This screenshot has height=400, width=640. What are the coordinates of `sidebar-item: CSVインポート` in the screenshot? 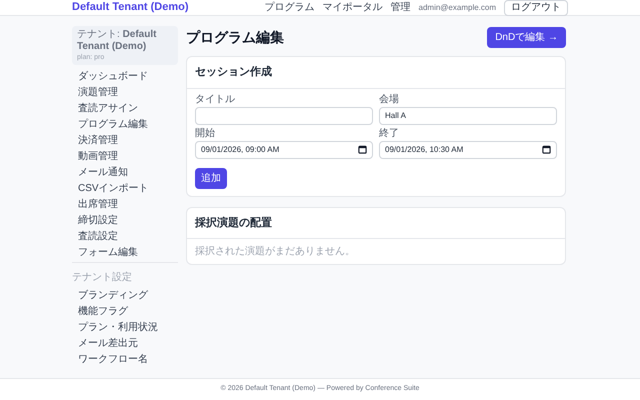 It's located at (125, 189).